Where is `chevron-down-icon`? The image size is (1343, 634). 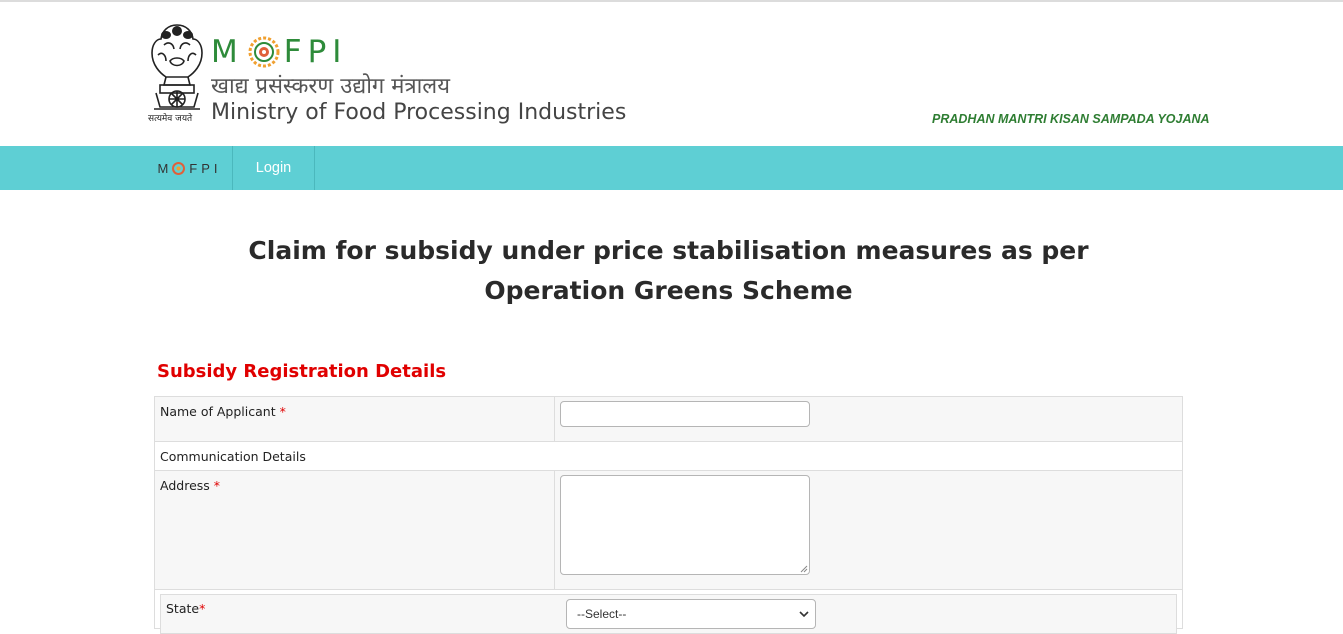 chevron-down-icon is located at coordinates (804, 614).